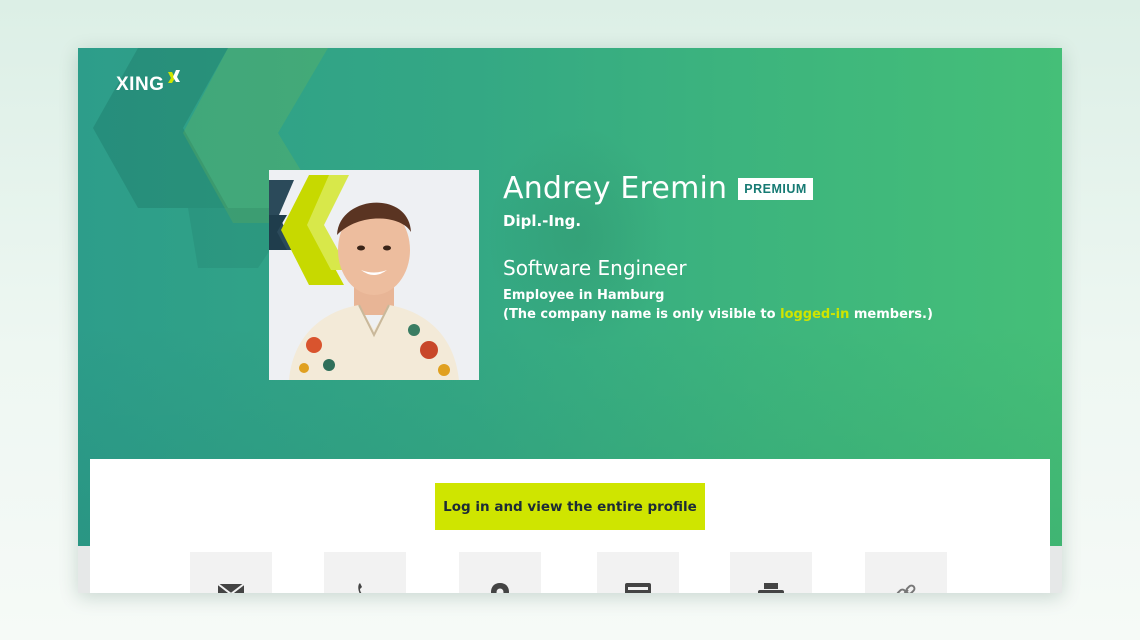 The width and height of the screenshot is (1140, 640). What do you see at coordinates (814, 314) in the screenshot?
I see `logged-in-link: logged-in` at bounding box center [814, 314].